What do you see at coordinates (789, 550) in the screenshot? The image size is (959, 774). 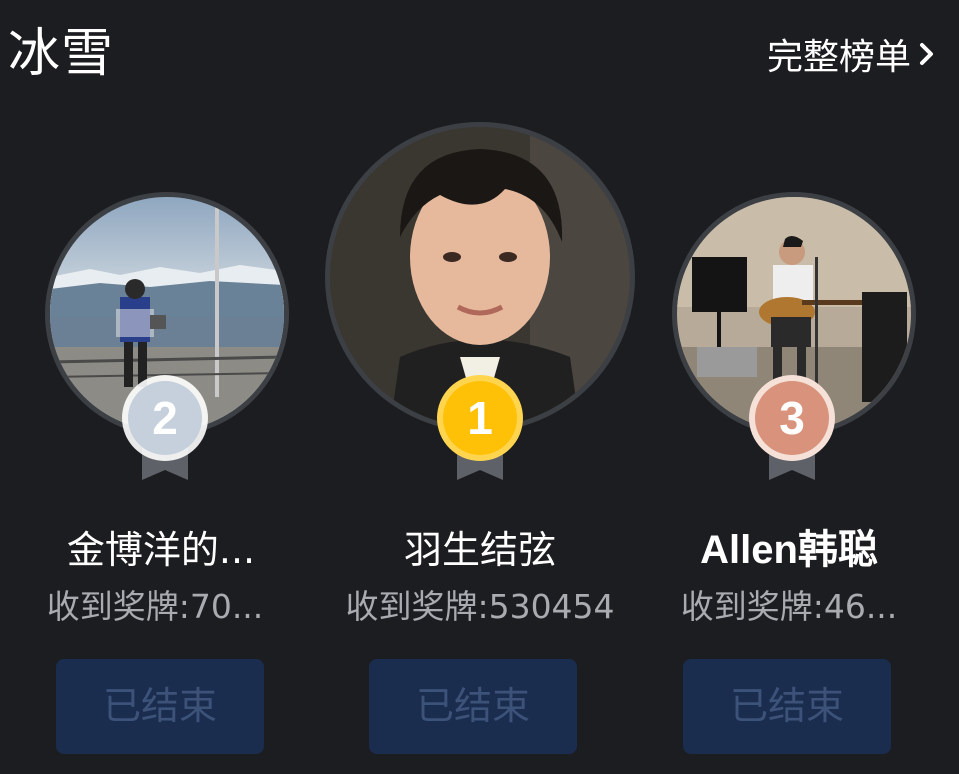 I see `player-name: Allen韩聪` at bounding box center [789, 550].